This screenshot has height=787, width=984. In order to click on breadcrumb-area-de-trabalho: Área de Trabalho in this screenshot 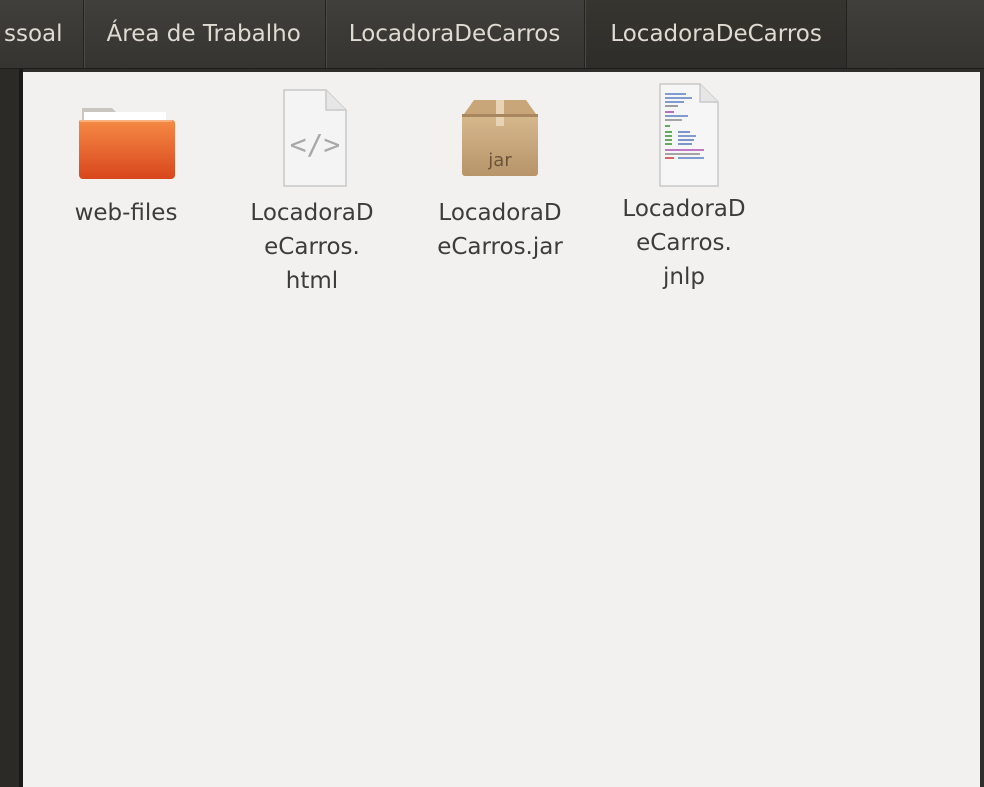, I will do `click(204, 34)`.